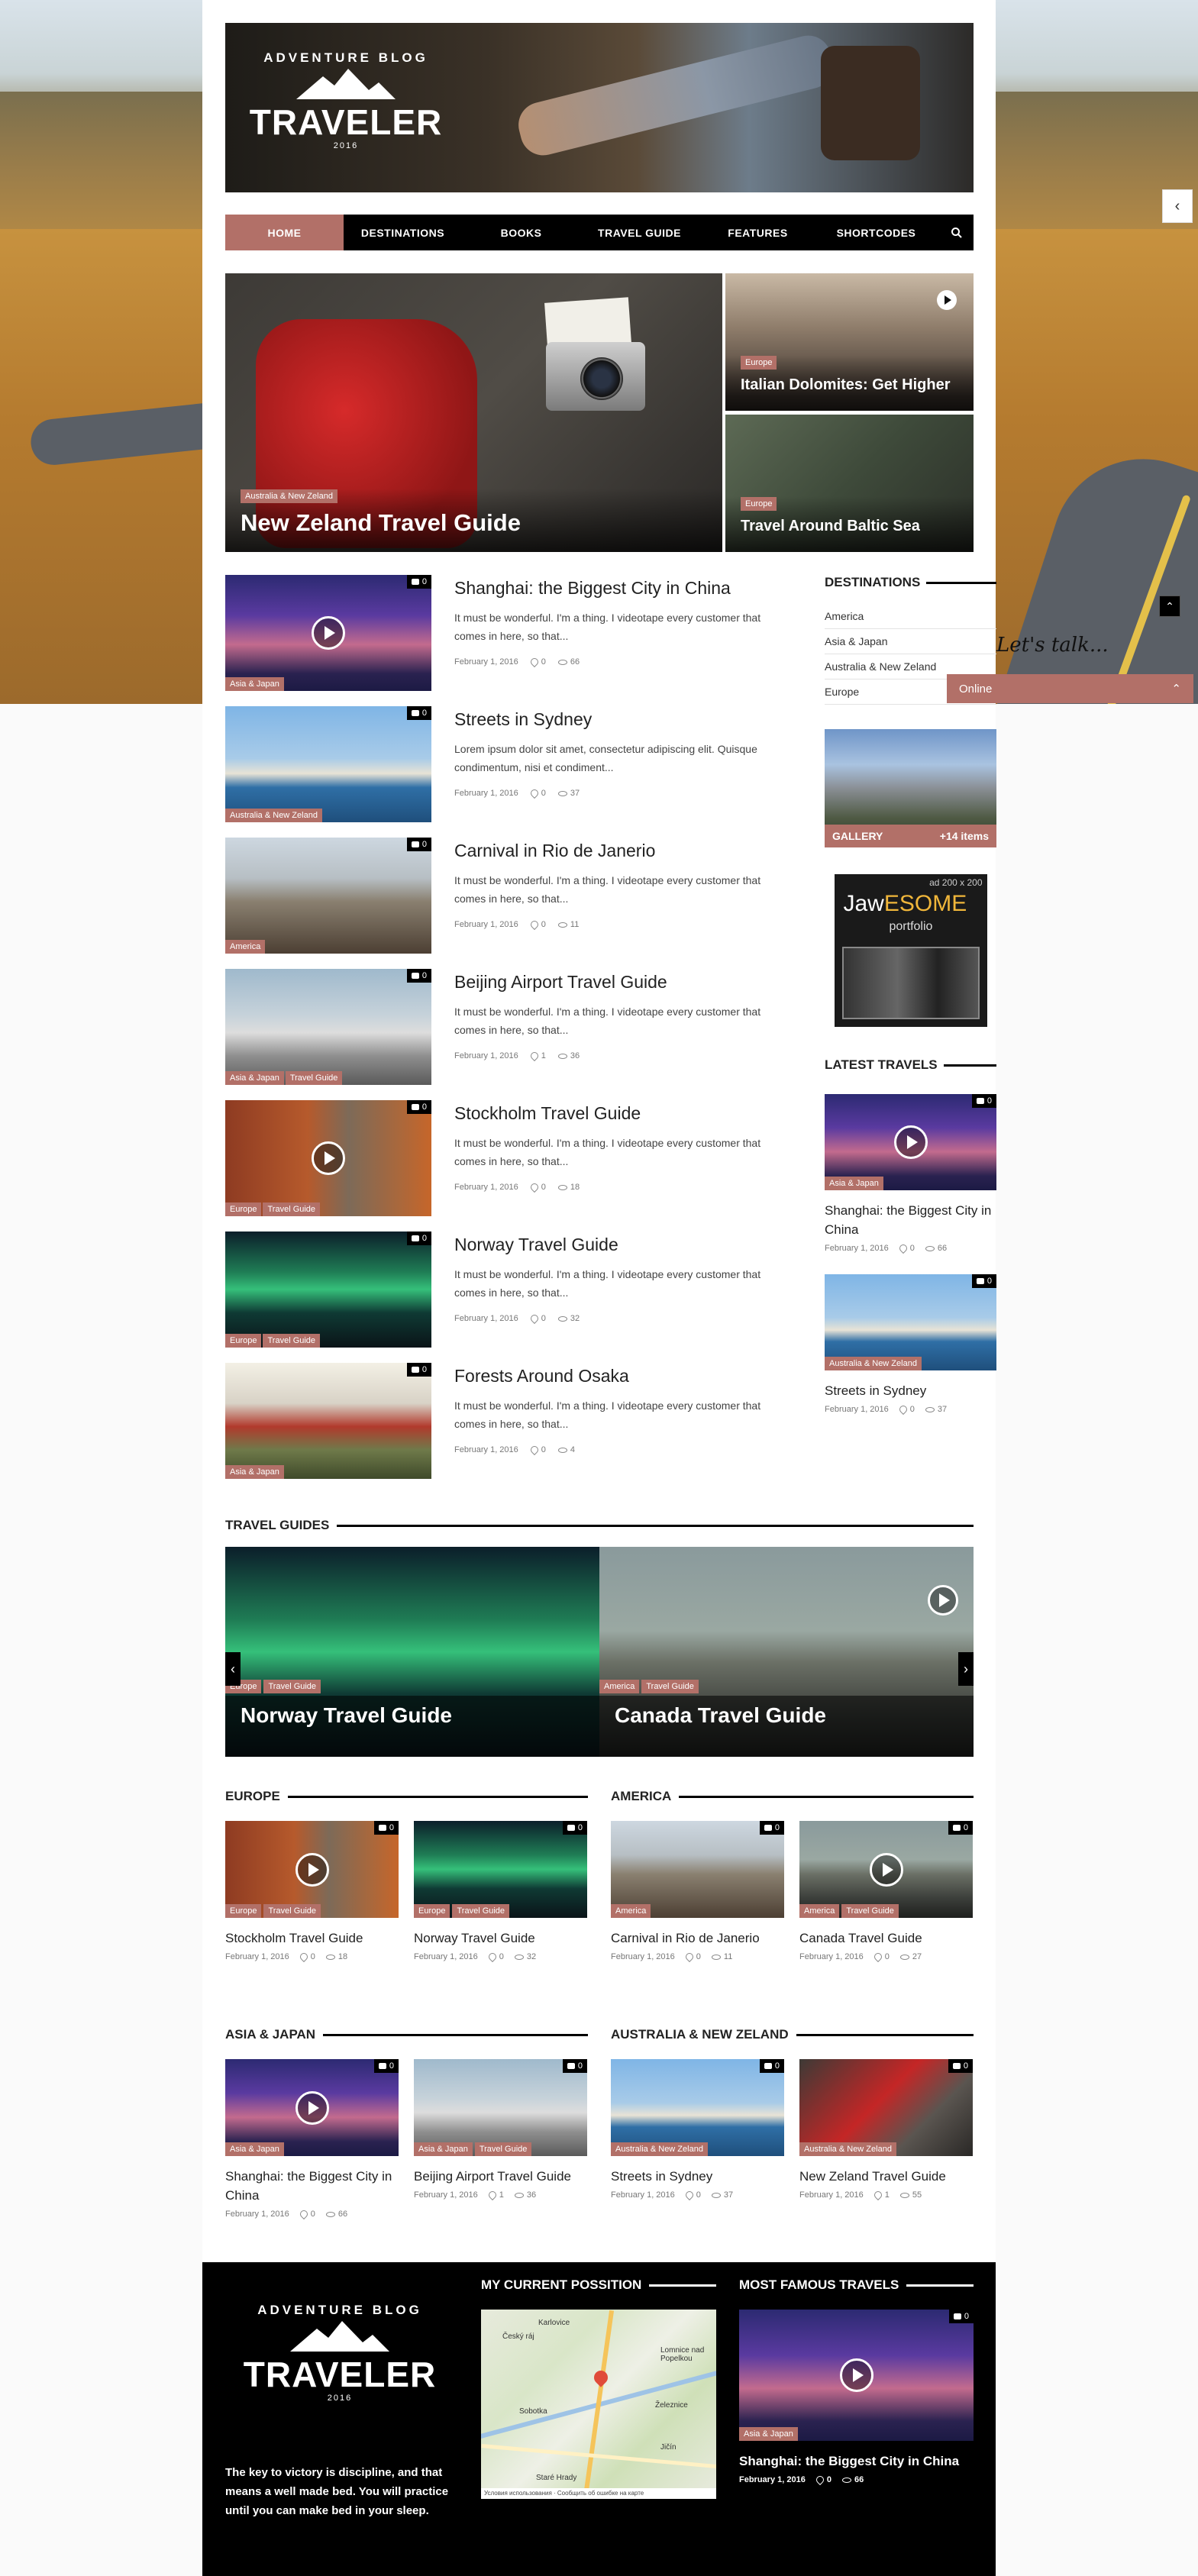 Image resolution: width=1198 pixels, height=2576 pixels. What do you see at coordinates (616, 1113) in the screenshot?
I see `post-title: Stockholm Travel Guide` at bounding box center [616, 1113].